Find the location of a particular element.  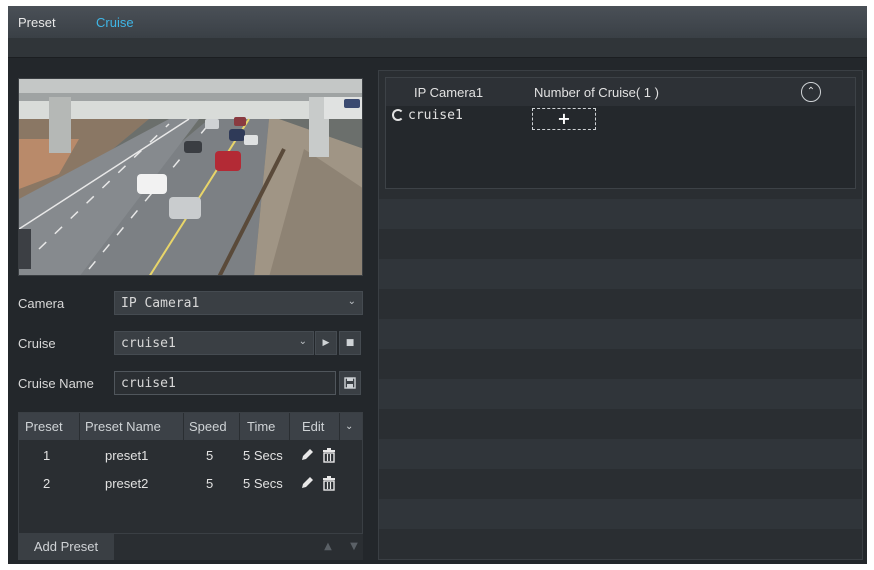

camera-live-view is located at coordinates (190, 177).